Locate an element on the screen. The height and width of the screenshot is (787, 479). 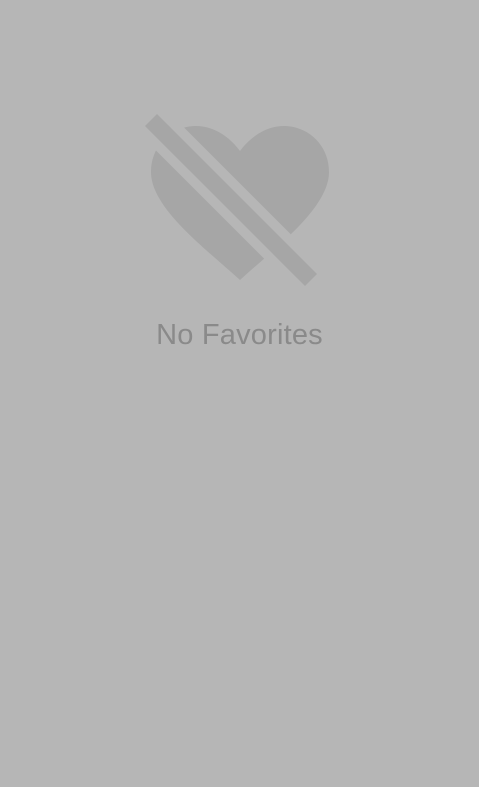
empty-favorites-message: No Favorites is located at coordinates (239, 335).